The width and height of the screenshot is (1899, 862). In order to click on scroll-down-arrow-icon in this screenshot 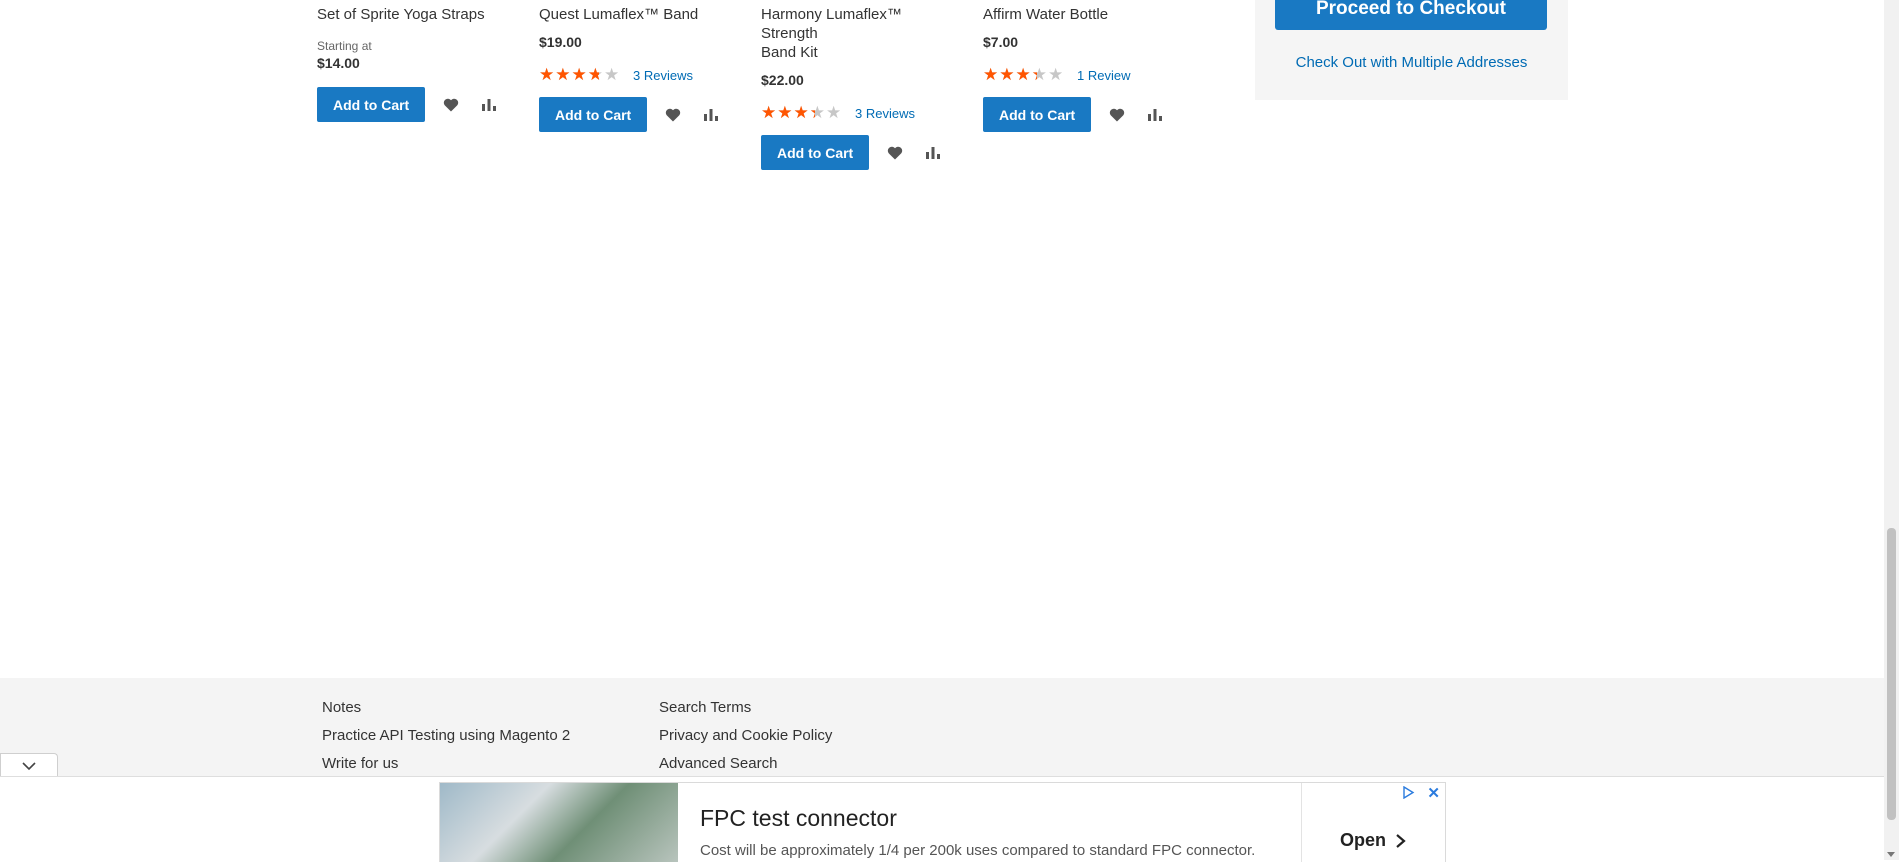, I will do `click(1891, 854)`.